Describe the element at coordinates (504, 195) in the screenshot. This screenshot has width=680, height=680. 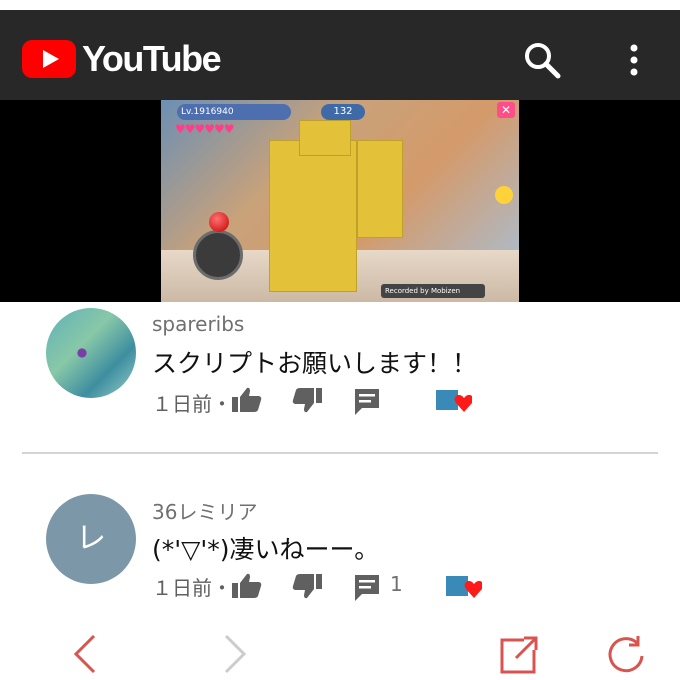
I see `smile-icon` at that location.